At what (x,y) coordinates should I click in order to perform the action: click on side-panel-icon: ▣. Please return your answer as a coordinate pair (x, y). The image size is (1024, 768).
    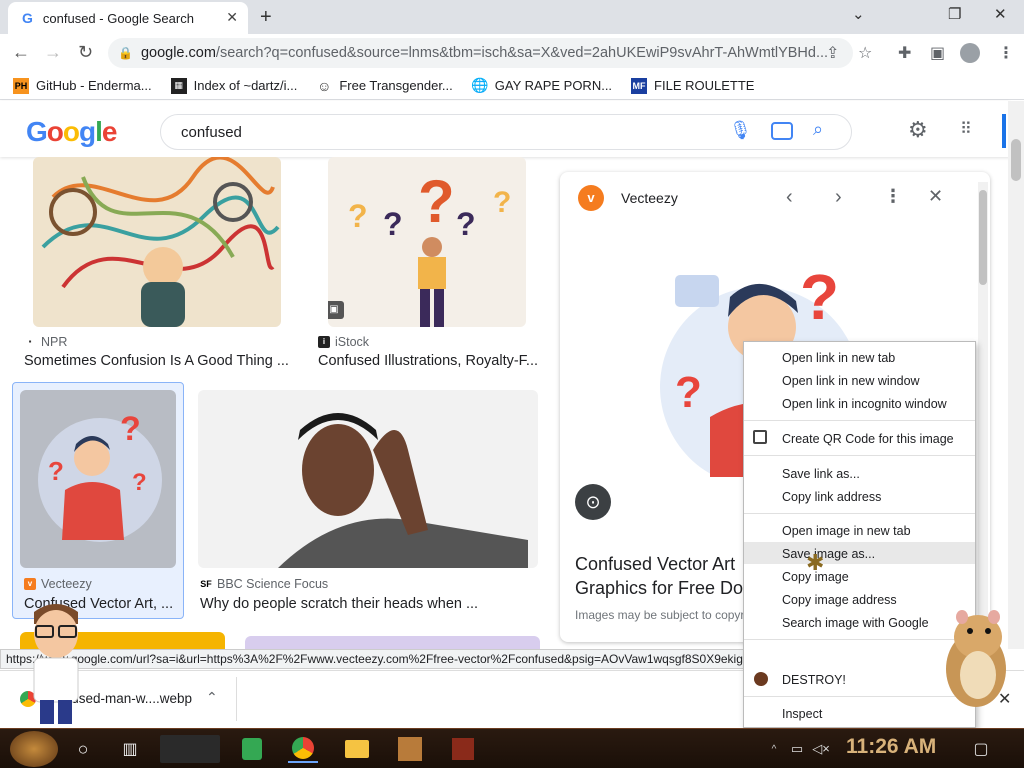
    Looking at the image, I should click on (937, 53).